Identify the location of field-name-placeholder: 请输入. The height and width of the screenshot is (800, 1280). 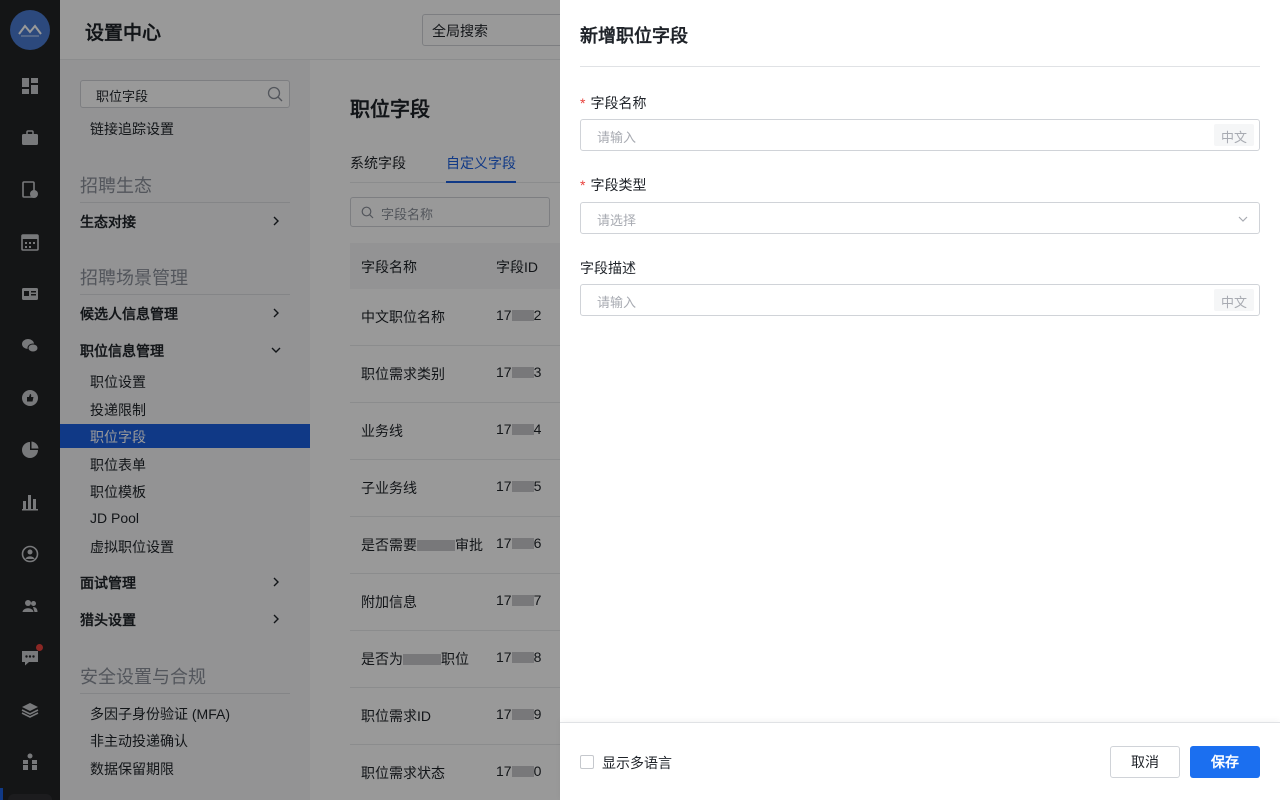
(617, 137).